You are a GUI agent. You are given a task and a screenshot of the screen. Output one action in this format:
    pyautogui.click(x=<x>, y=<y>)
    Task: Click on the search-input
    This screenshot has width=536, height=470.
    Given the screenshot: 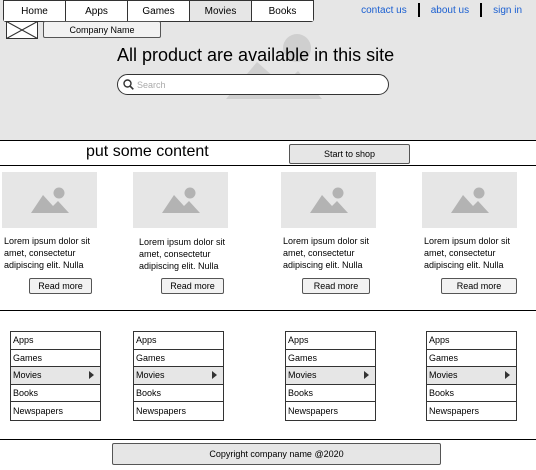 What is the action you would take?
    pyautogui.click(x=252, y=84)
    